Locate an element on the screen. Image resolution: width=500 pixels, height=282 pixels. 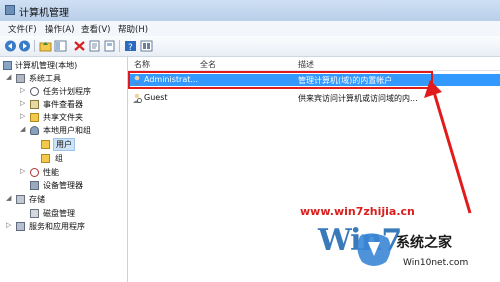
computer-management-icon is located at coordinates (10, 10).